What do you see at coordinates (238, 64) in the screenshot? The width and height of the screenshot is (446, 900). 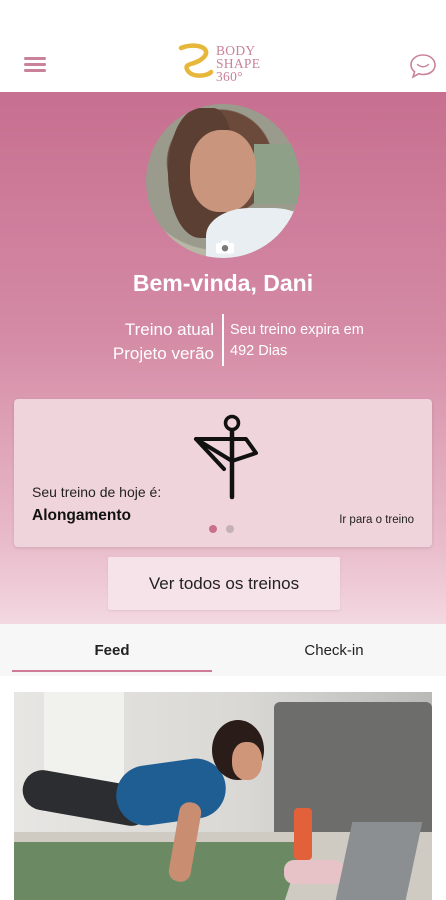 I see `logo-text: BODY SHAPE 360°` at bounding box center [238, 64].